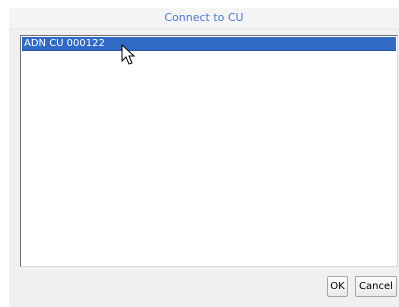  What do you see at coordinates (128, 54) in the screenshot?
I see `mouse-pointer-icon` at bounding box center [128, 54].